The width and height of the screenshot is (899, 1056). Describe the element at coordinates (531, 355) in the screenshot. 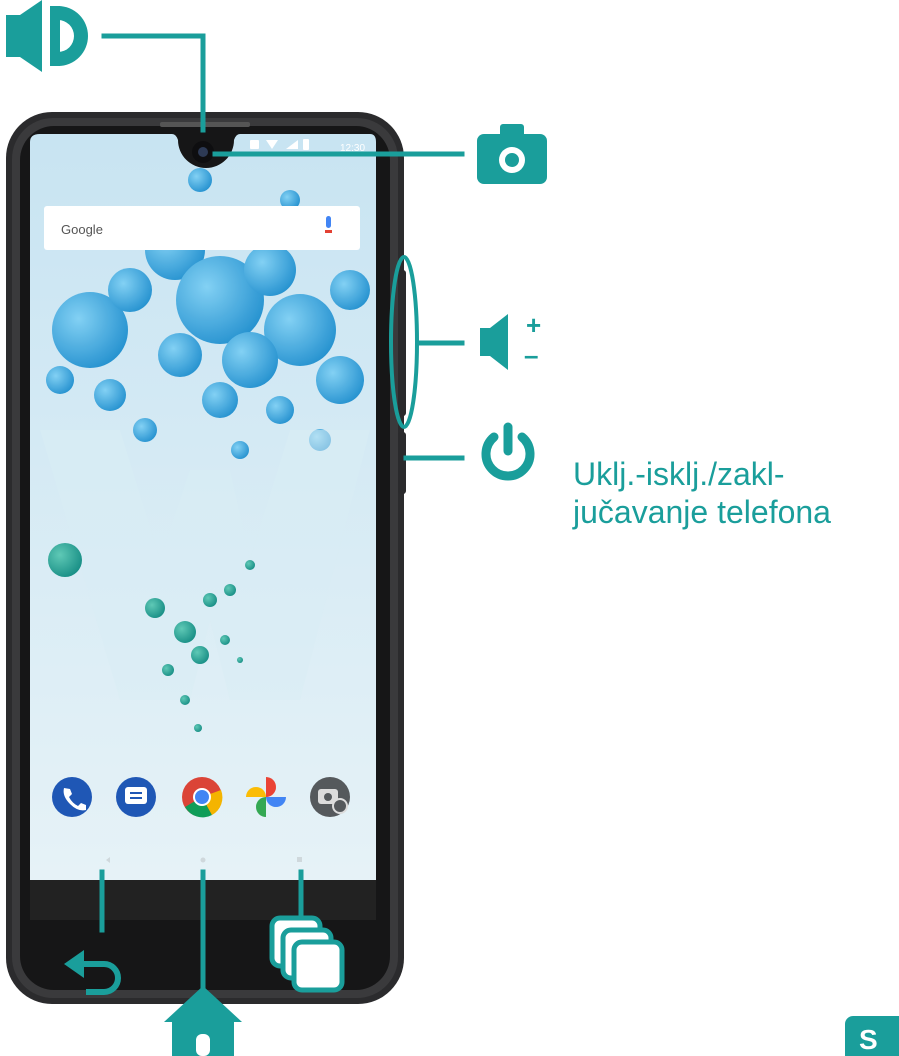

I see `volume-minus-label: –` at that location.